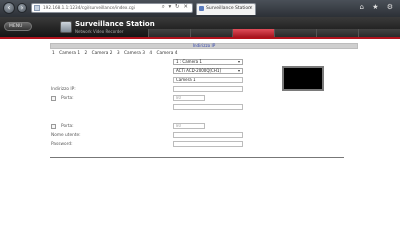 Image resolution: width=400 pixels, height=241 pixels. I want to click on close-icon: ×, so click(251, 8).